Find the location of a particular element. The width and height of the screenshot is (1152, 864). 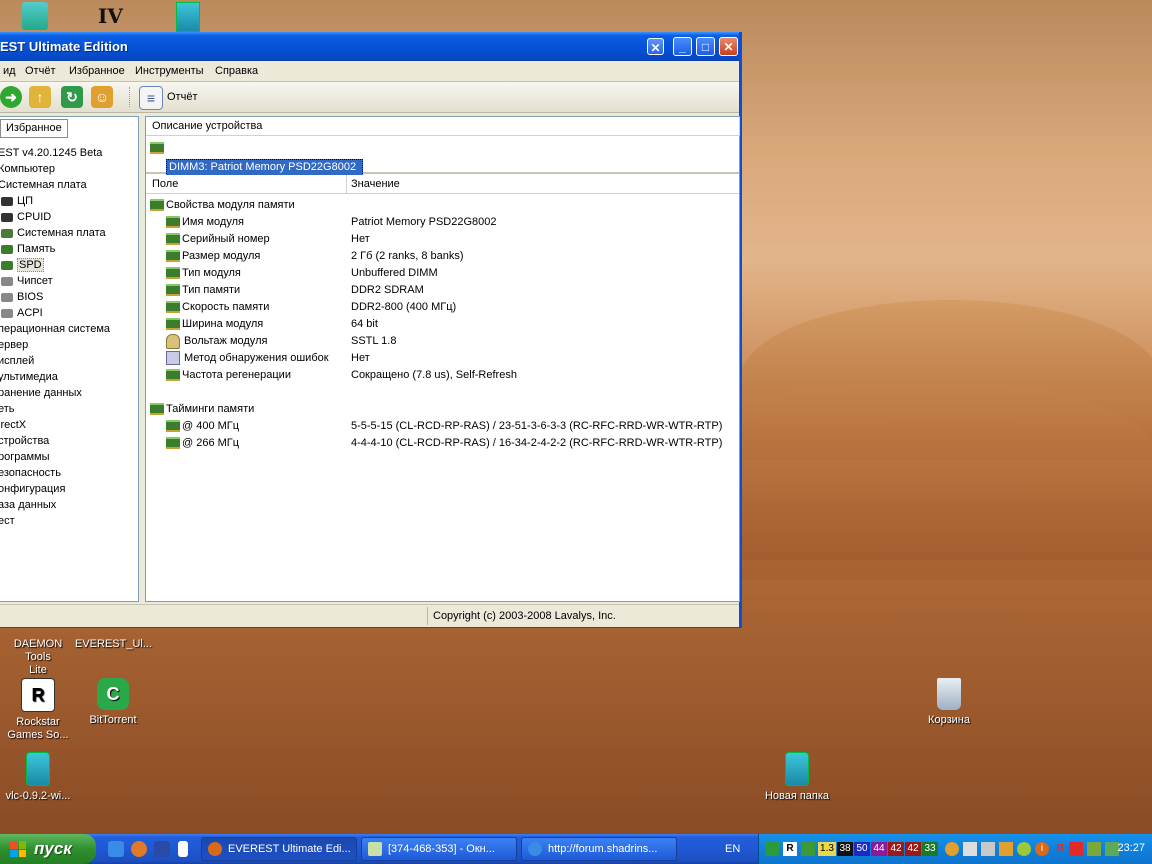

tray-counter: 38 is located at coordinates (845, 849).